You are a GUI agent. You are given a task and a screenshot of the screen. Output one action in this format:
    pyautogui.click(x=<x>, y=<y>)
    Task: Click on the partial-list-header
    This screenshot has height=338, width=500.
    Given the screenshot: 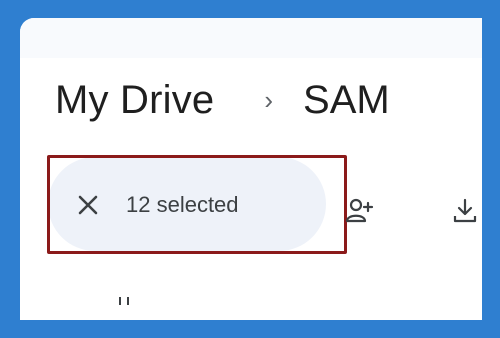 What is the action you would take?
    pyautogui.click(x=130, y=298)
    